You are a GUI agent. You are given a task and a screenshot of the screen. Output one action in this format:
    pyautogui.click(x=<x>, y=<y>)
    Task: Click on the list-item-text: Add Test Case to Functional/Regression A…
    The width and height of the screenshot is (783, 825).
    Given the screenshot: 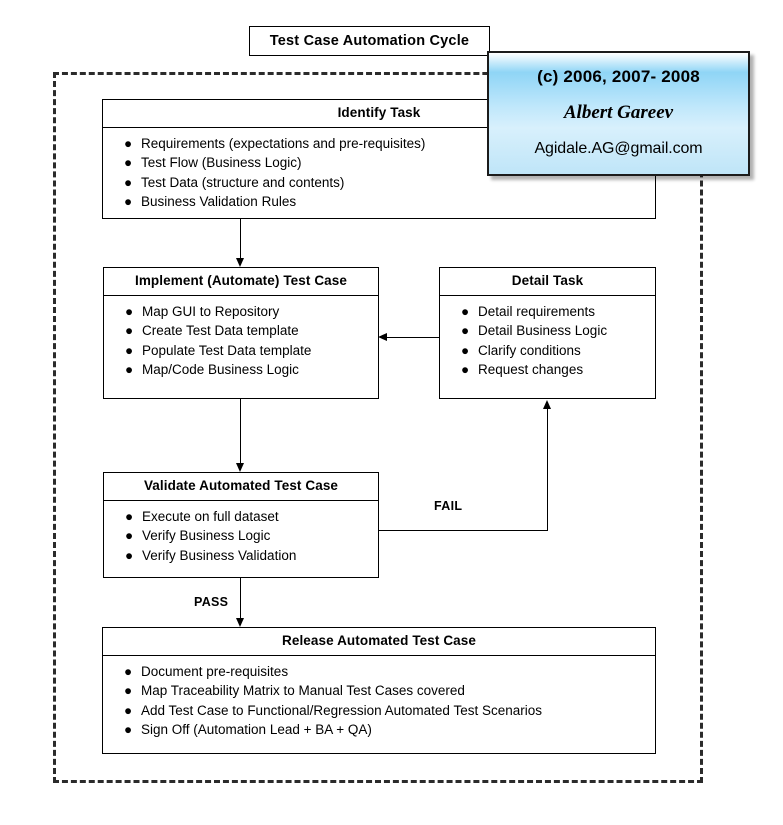 What is the action you would take?
    pyautogui.click(x=341, y=710)
    